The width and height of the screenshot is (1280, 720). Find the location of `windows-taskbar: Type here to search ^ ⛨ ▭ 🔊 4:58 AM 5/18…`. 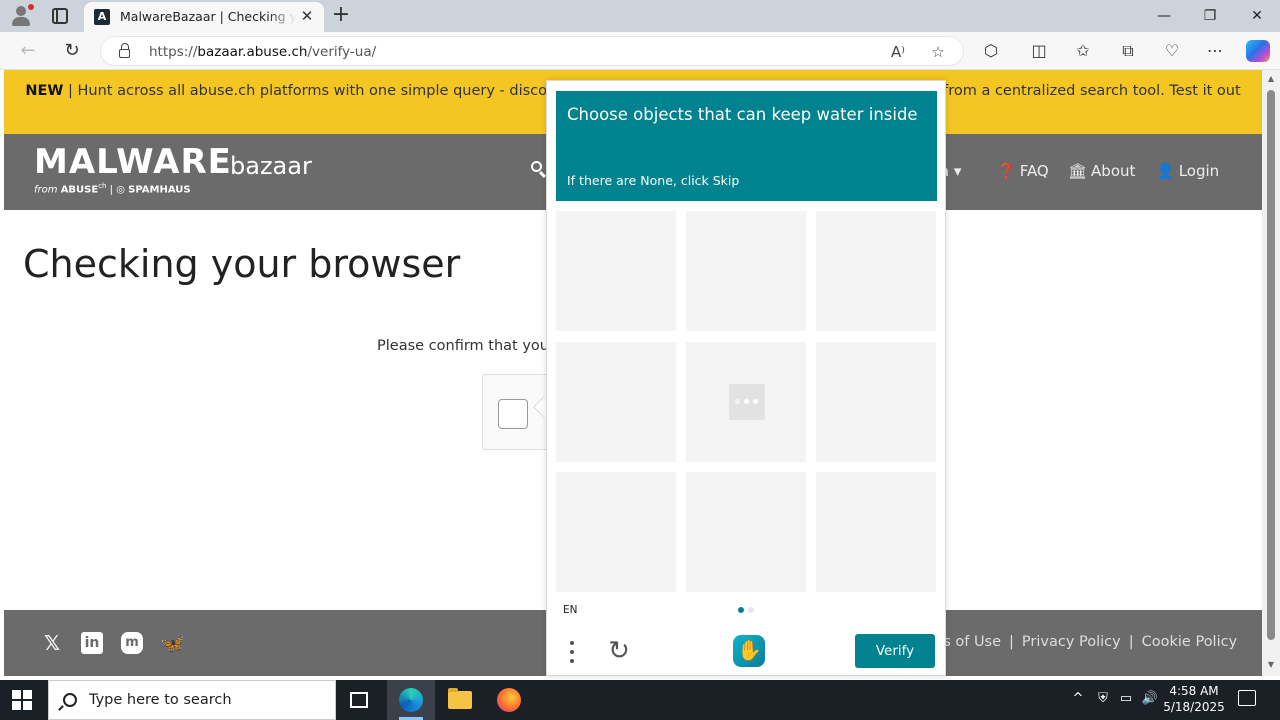

windows-taskbar: Type here to search ^ ⛨ ▭ 🔊 4:58 AM 5/18… is located at coordinates (640, 700).